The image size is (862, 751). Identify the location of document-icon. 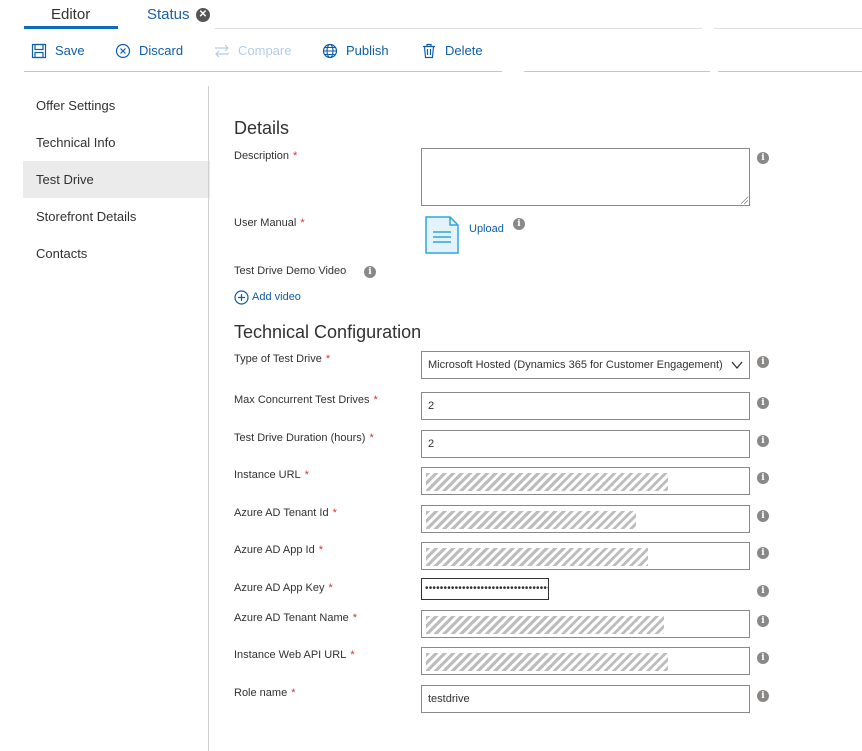
(442, 235).